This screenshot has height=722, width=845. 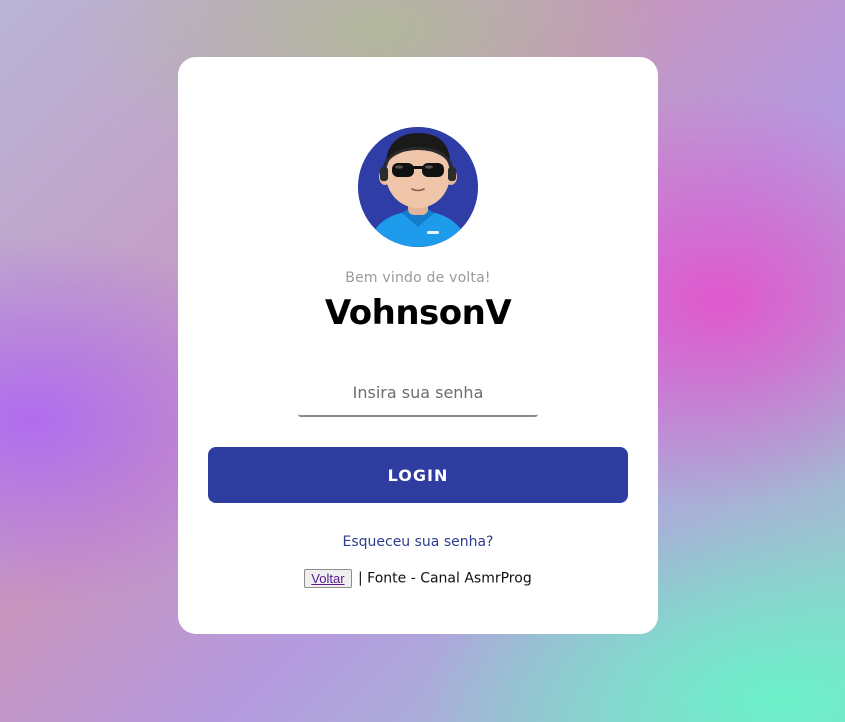 I want to click on password-field-wrapper, so click(x=418, y=393).